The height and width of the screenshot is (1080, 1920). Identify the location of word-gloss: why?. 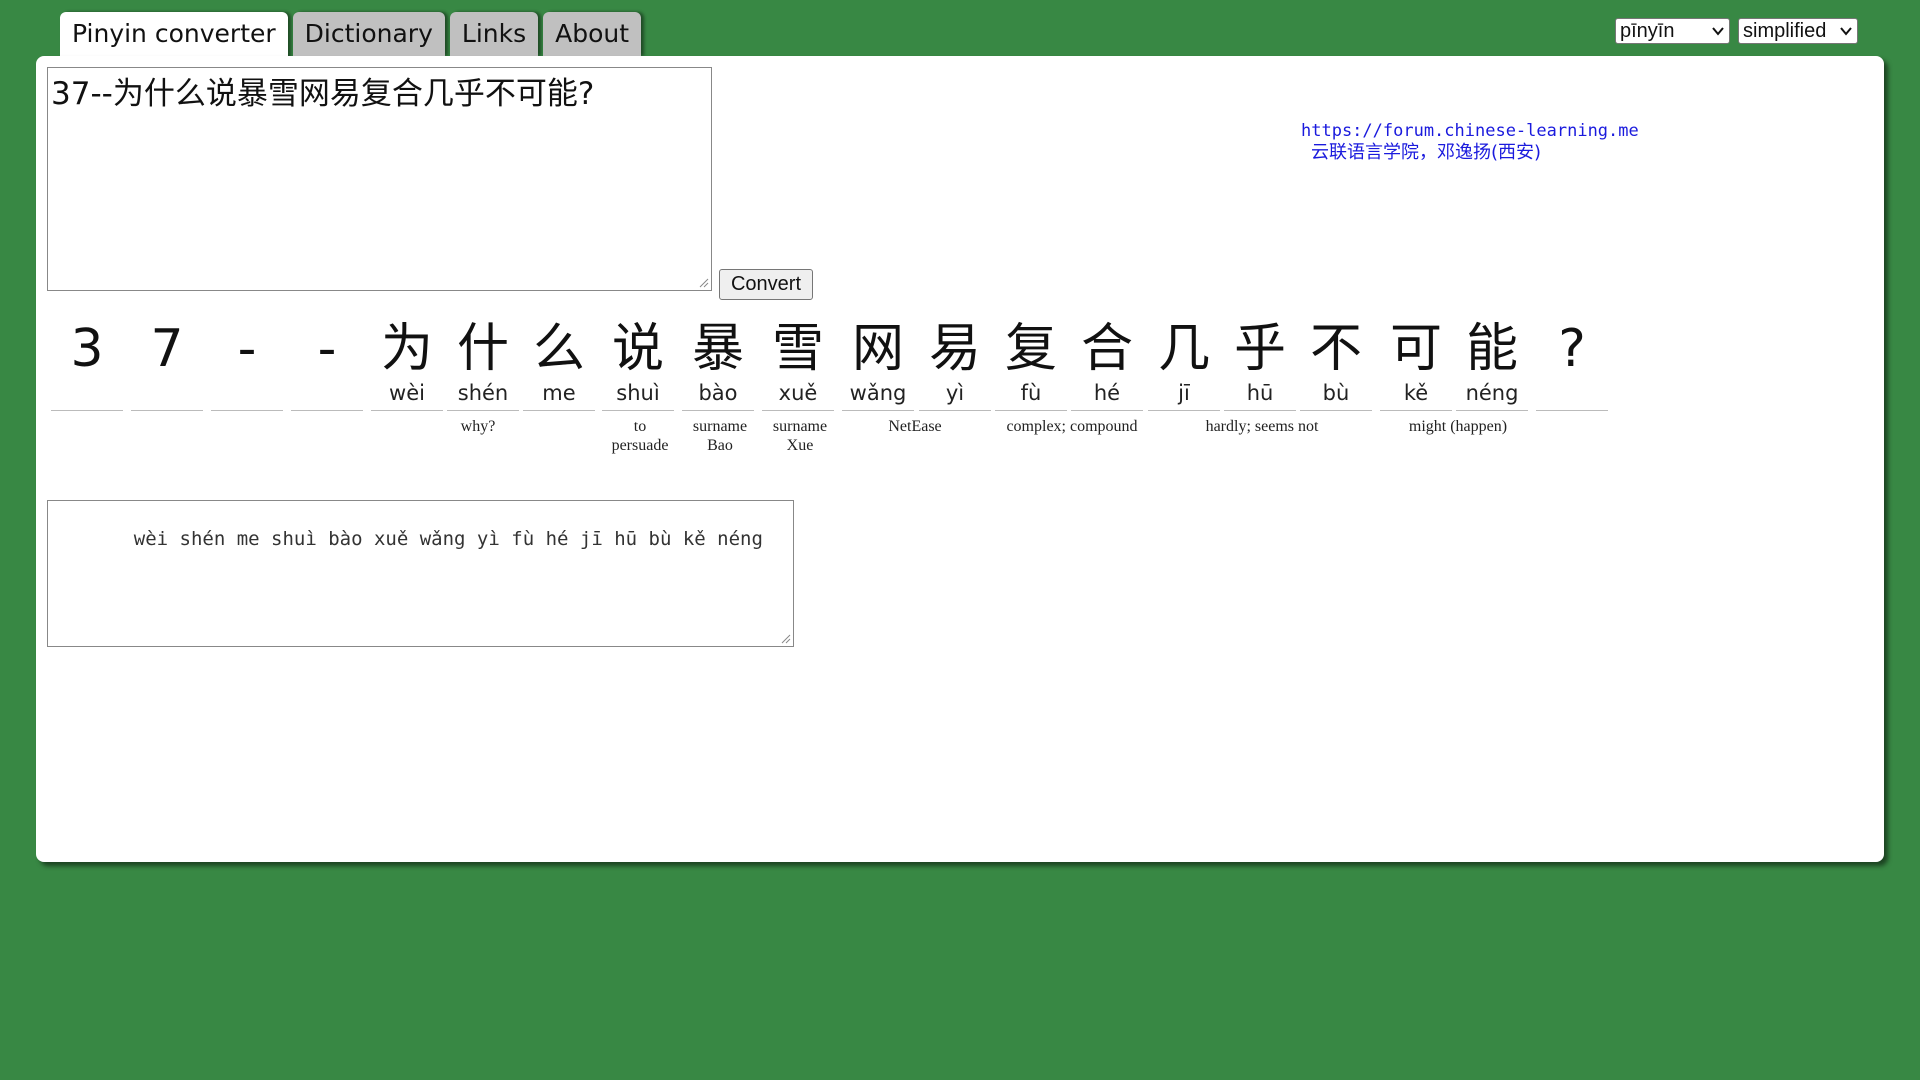
(478, 426).